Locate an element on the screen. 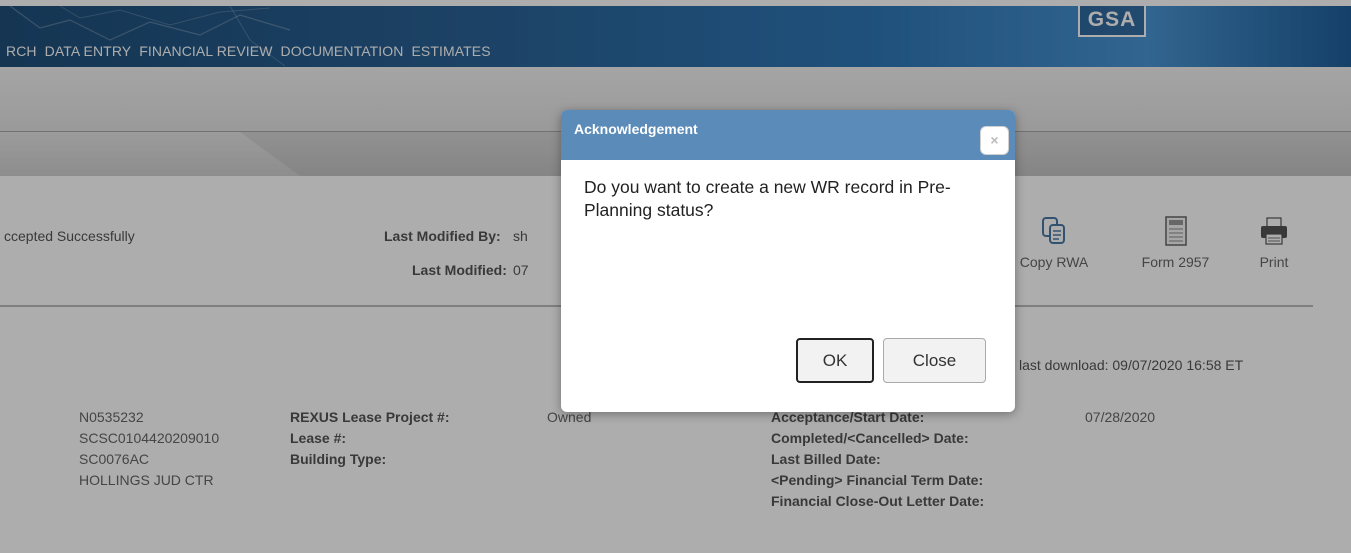 Image resolution: width=1351 pixels, height=553 pixels. dialog-title: Acknowledgement is located at coordinates (636, 129).